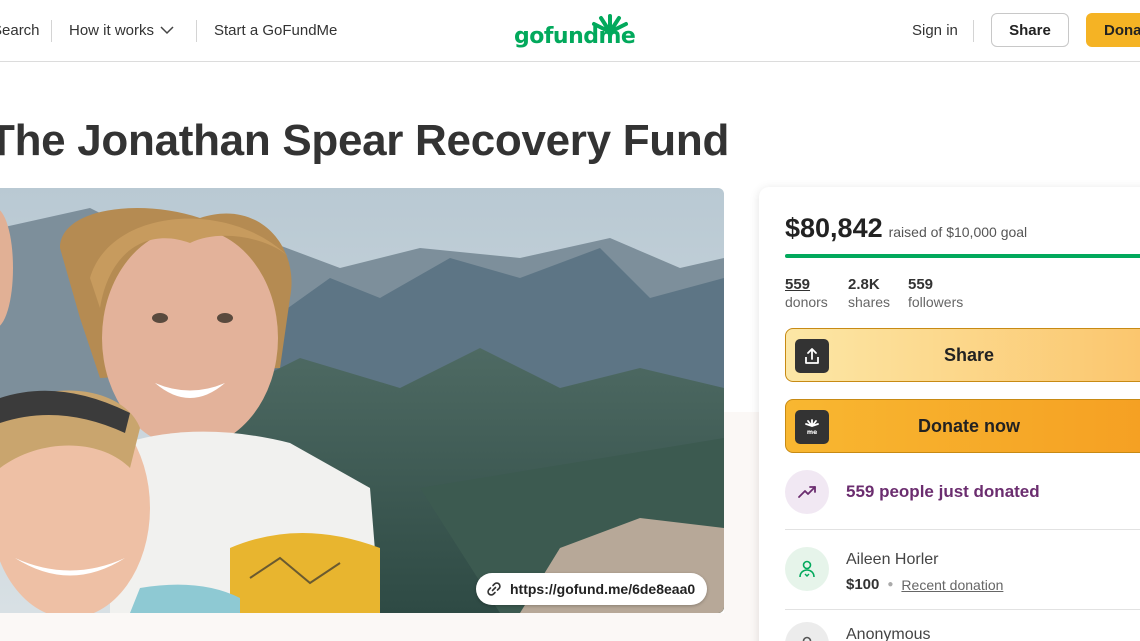 This screenshot has width=1140, height=641. Describe the element at coordinates (1113, 30) in the screenshot. I see `header-donate-button: Donate` at that location.